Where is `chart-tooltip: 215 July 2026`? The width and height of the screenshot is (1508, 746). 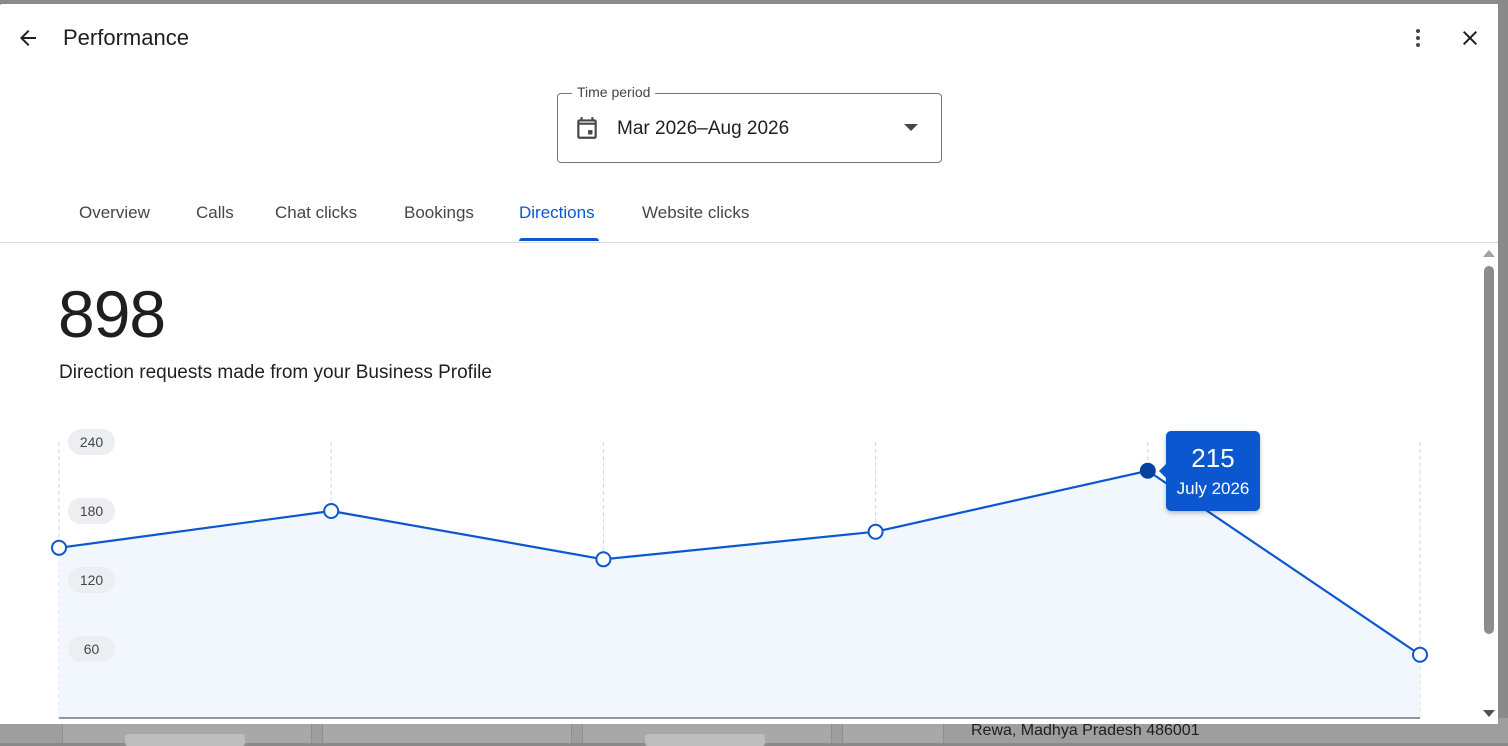 chart-tooltip: 215 July 2026 is located at coordinates (1209, 471).